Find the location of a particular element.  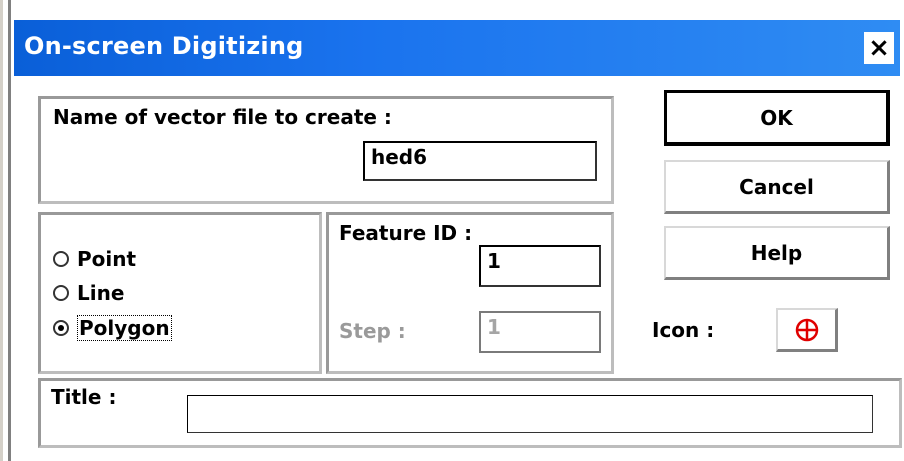

help-button: Help is located at coordinates (777, 253).